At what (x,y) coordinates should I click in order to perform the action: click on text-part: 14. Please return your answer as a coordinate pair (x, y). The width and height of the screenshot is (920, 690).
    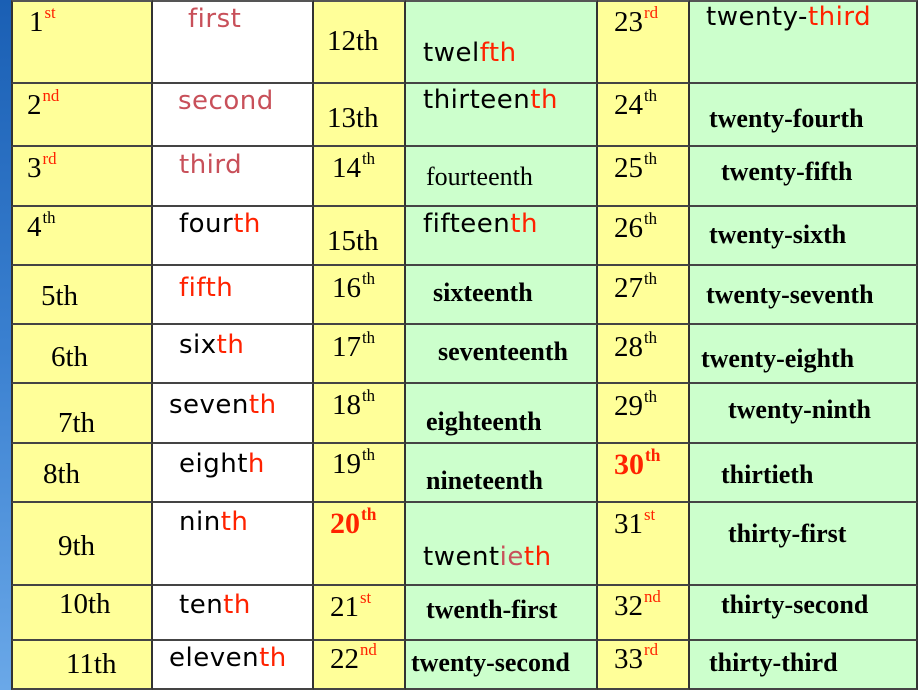
    Looking at the image, I should click on (346, 168).